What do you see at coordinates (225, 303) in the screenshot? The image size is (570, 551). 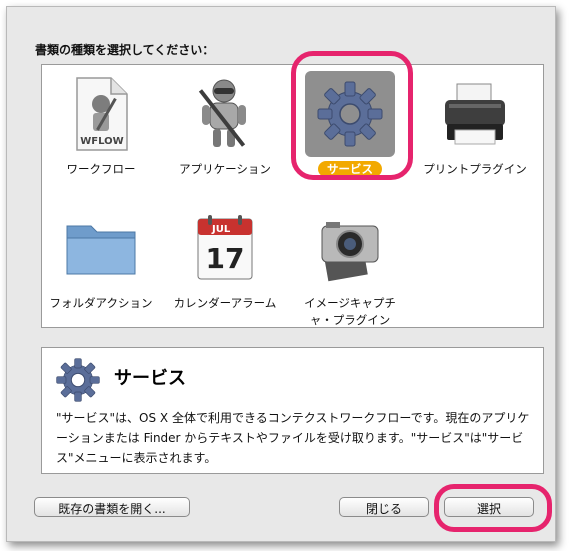 I see `type-label: カレンダーアラーム` at bounding box center [225, 303].